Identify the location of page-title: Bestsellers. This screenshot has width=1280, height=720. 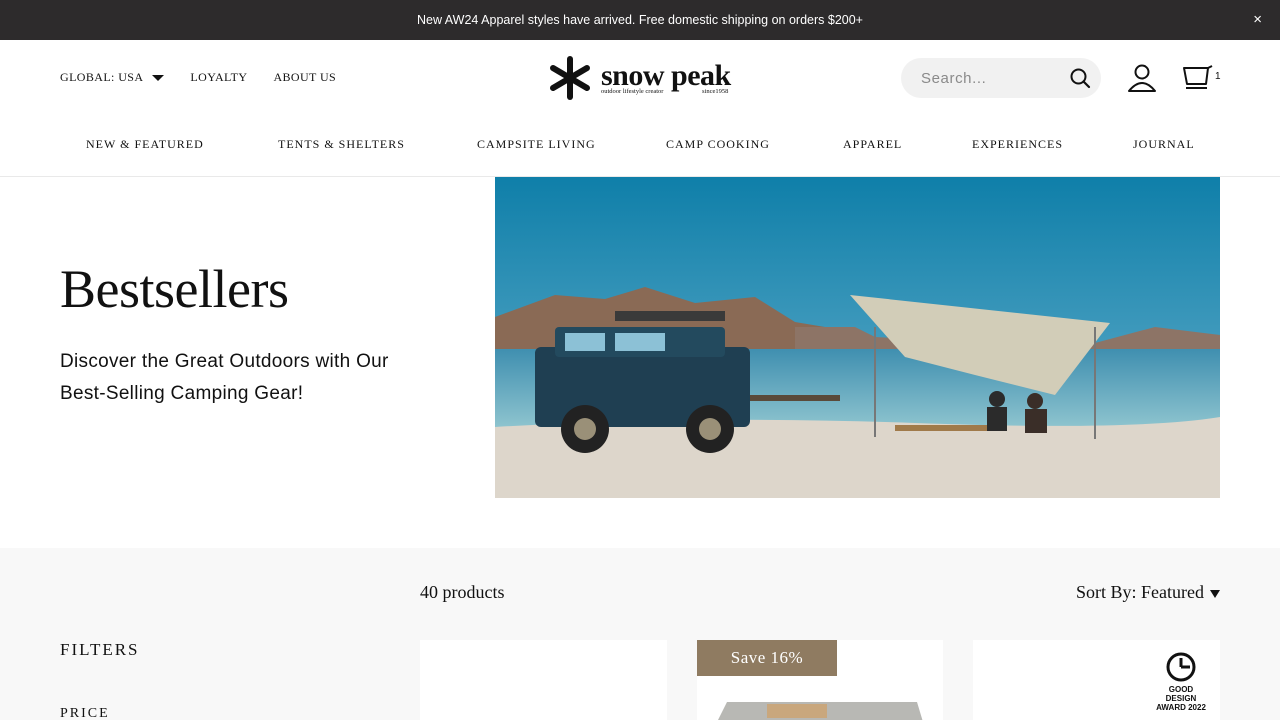
(174, 289).